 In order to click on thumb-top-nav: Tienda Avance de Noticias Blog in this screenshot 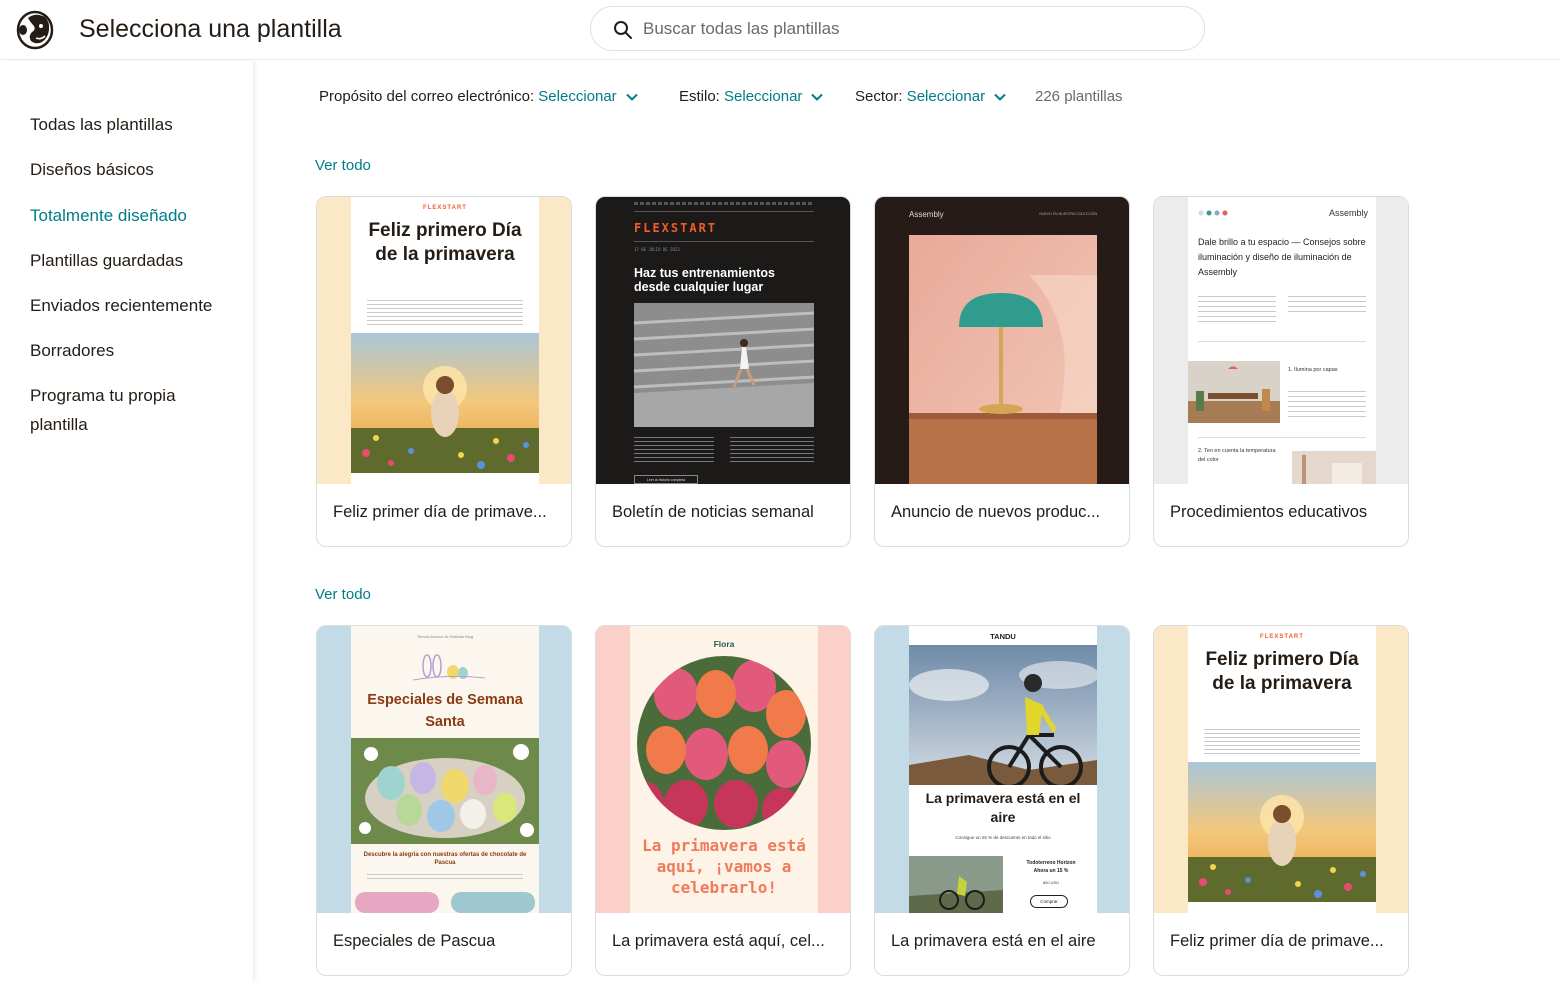, I will do `click(445, 636)`.